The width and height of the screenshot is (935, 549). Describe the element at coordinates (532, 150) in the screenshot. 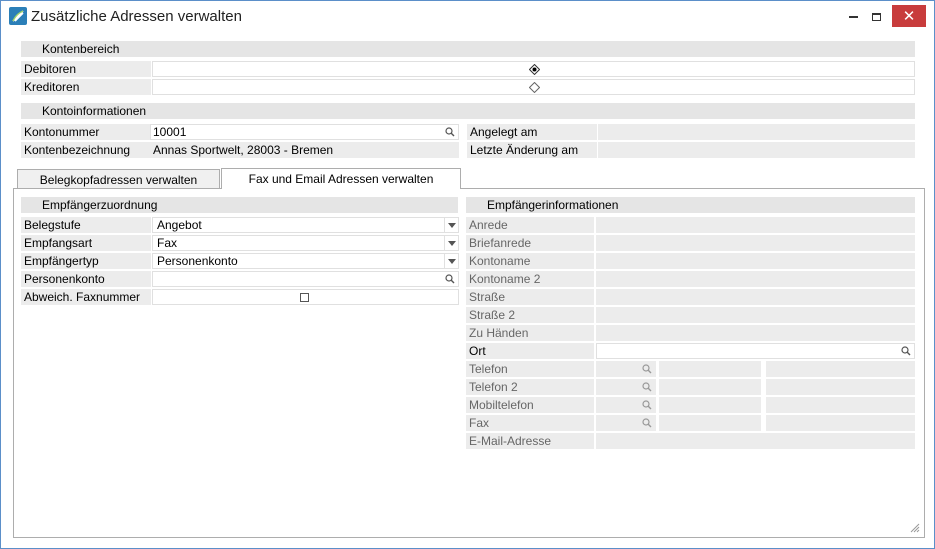

I see `label-letzte-aenderung: Letzte Änderung am` at that location.